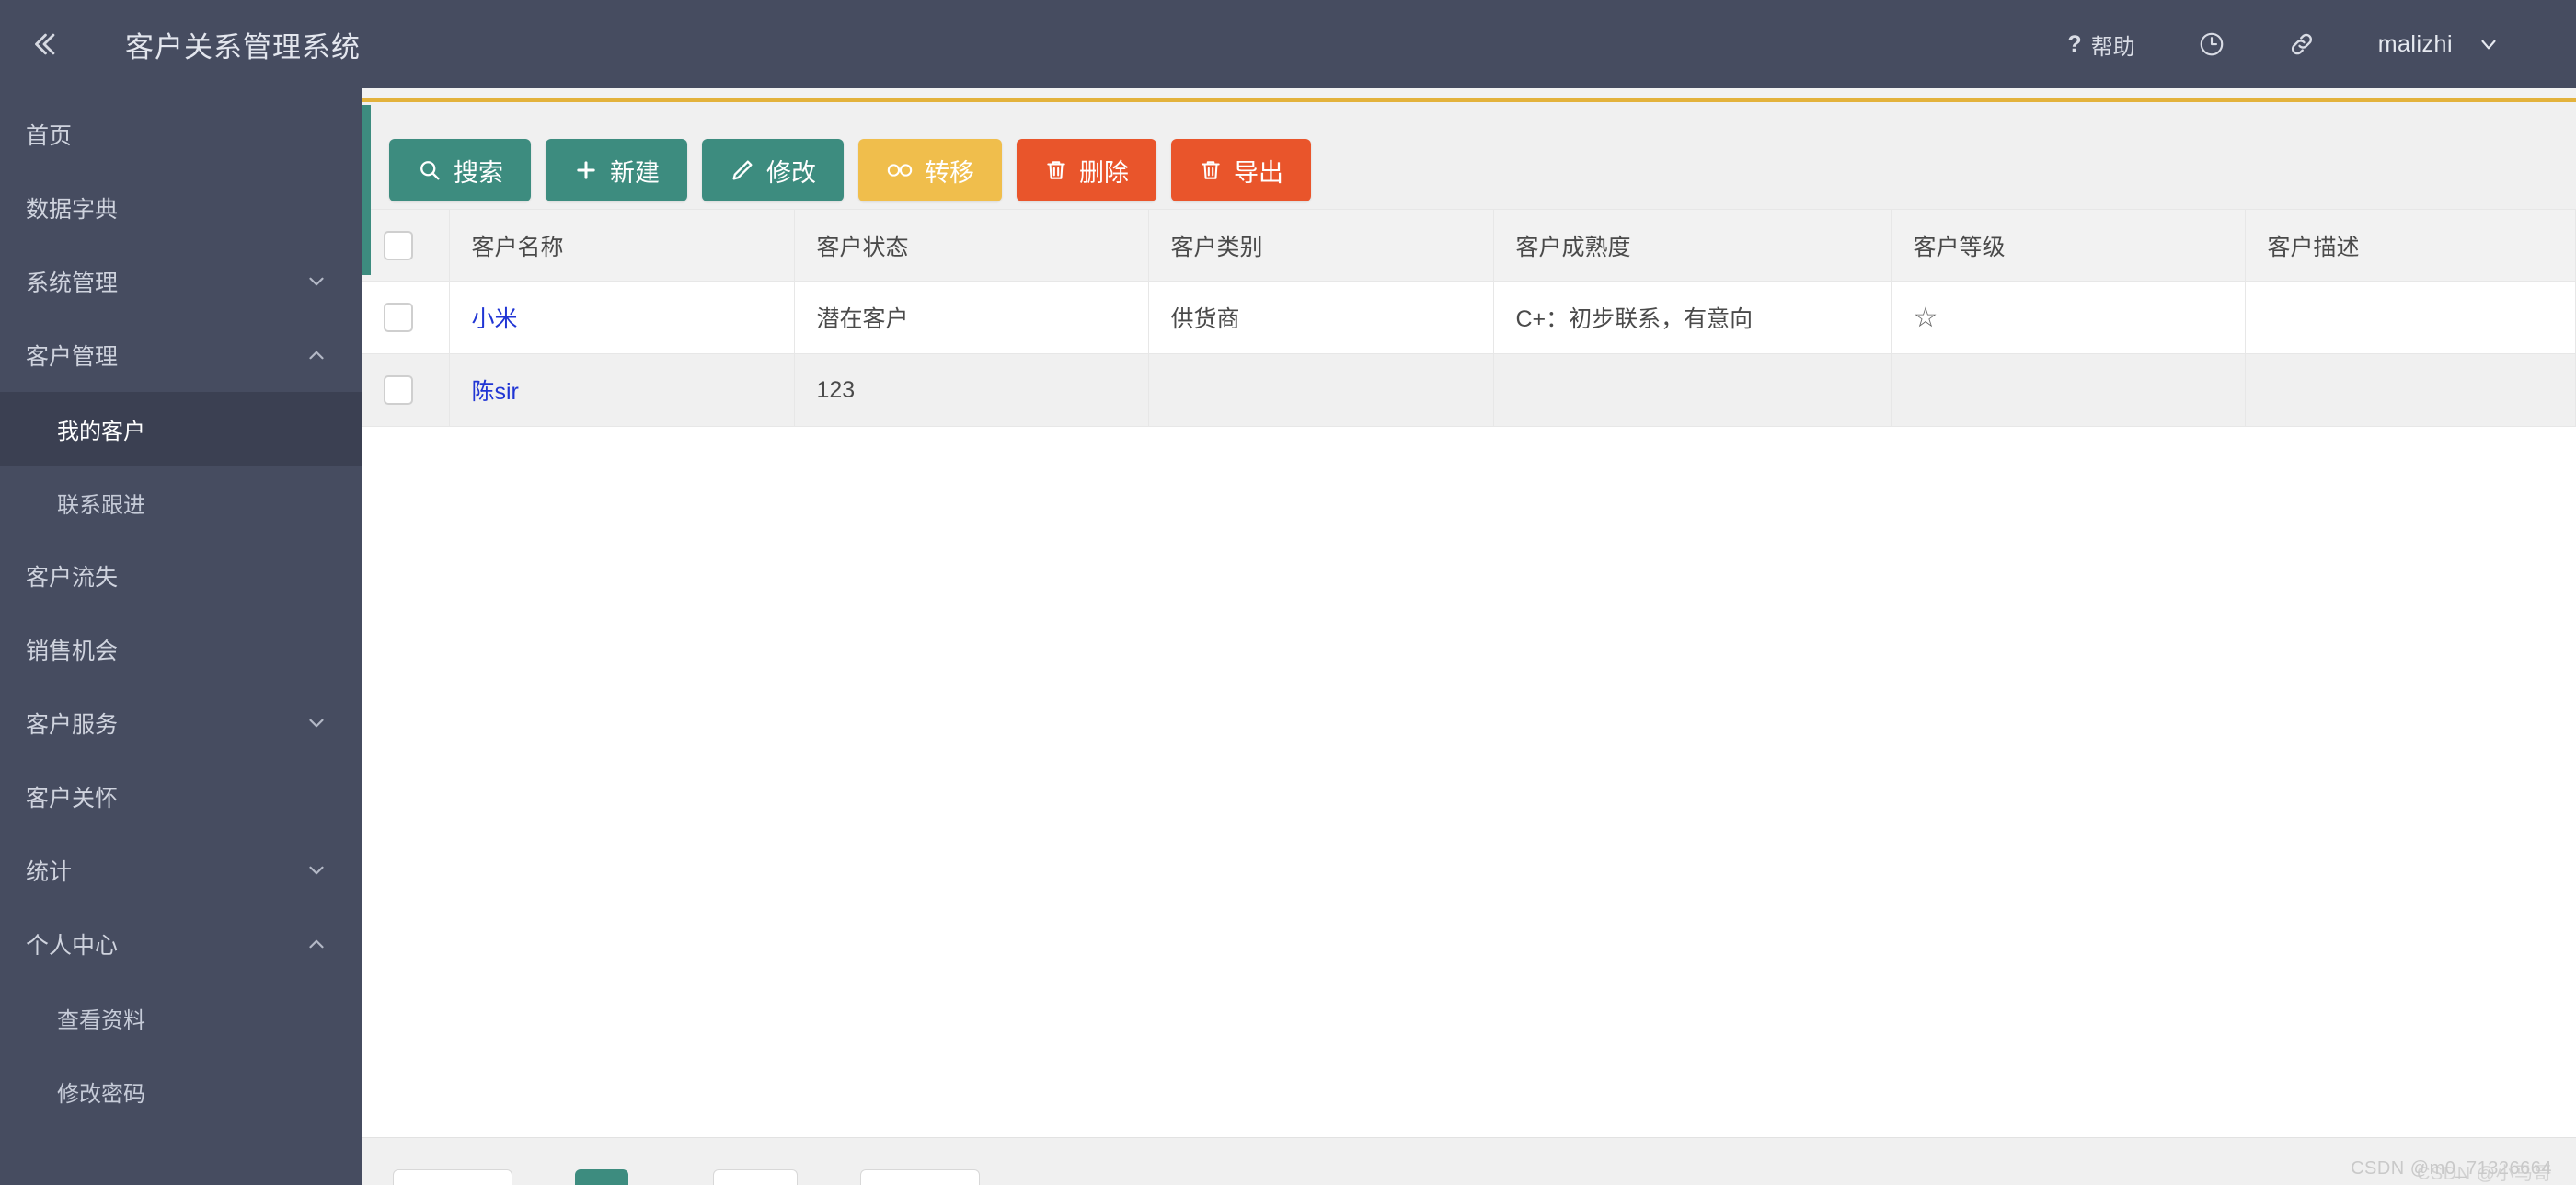  Describe the element at coordinates (181, 208) in the screenshot. I see `sidebar-item-1: 数据字典` at that location.